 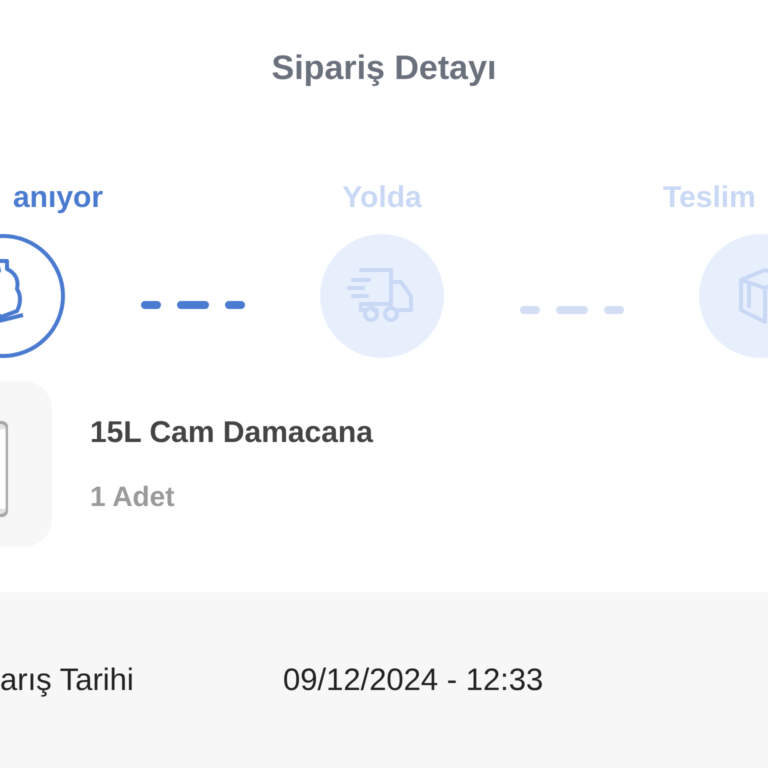 I want to click on detail-value: 09/12/2024 - 12:33, so click(x=413, y=679).